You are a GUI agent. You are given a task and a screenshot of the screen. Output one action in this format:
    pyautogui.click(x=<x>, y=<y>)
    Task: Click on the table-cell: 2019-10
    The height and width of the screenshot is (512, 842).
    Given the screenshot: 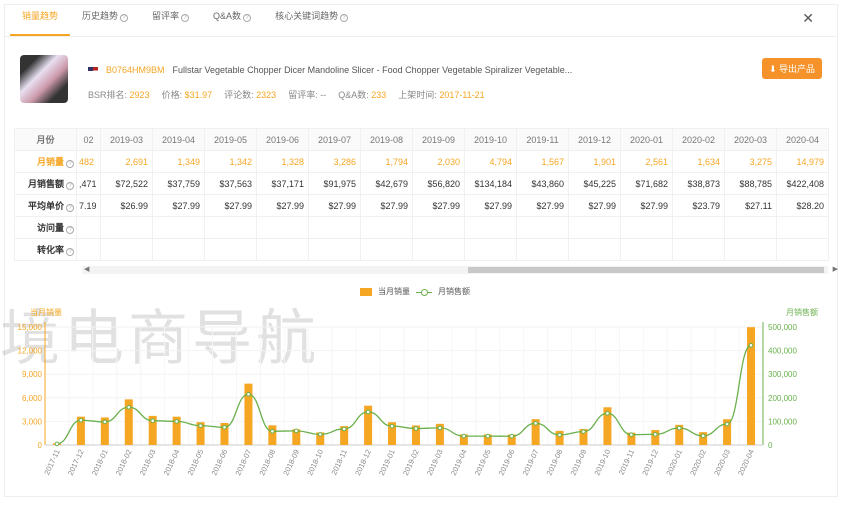 What is the action you would take?
    pyautogui.click(x=490, y=139)
    